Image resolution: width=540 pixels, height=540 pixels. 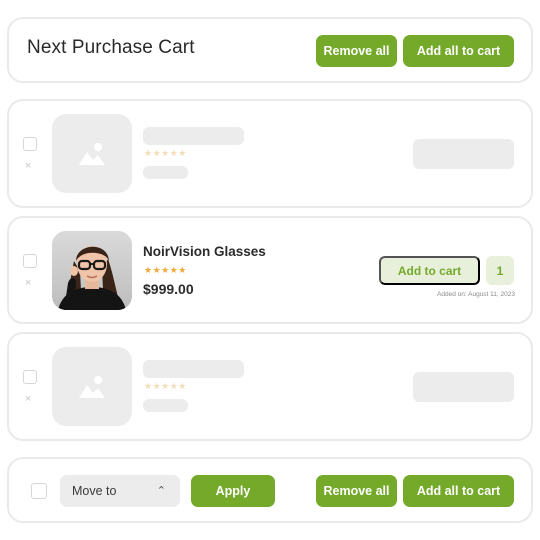 What do you see at coordinates (429, 270) in the screenshot?
I see `add-to-cart-button: Add to cart` at bounding box center [429, 270].